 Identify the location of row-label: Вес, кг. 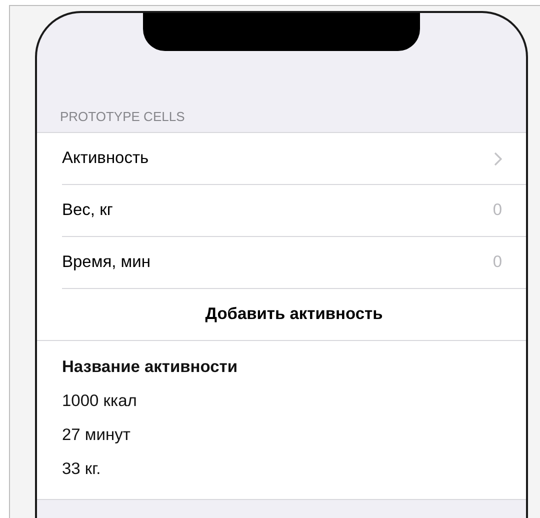
(88, 210).